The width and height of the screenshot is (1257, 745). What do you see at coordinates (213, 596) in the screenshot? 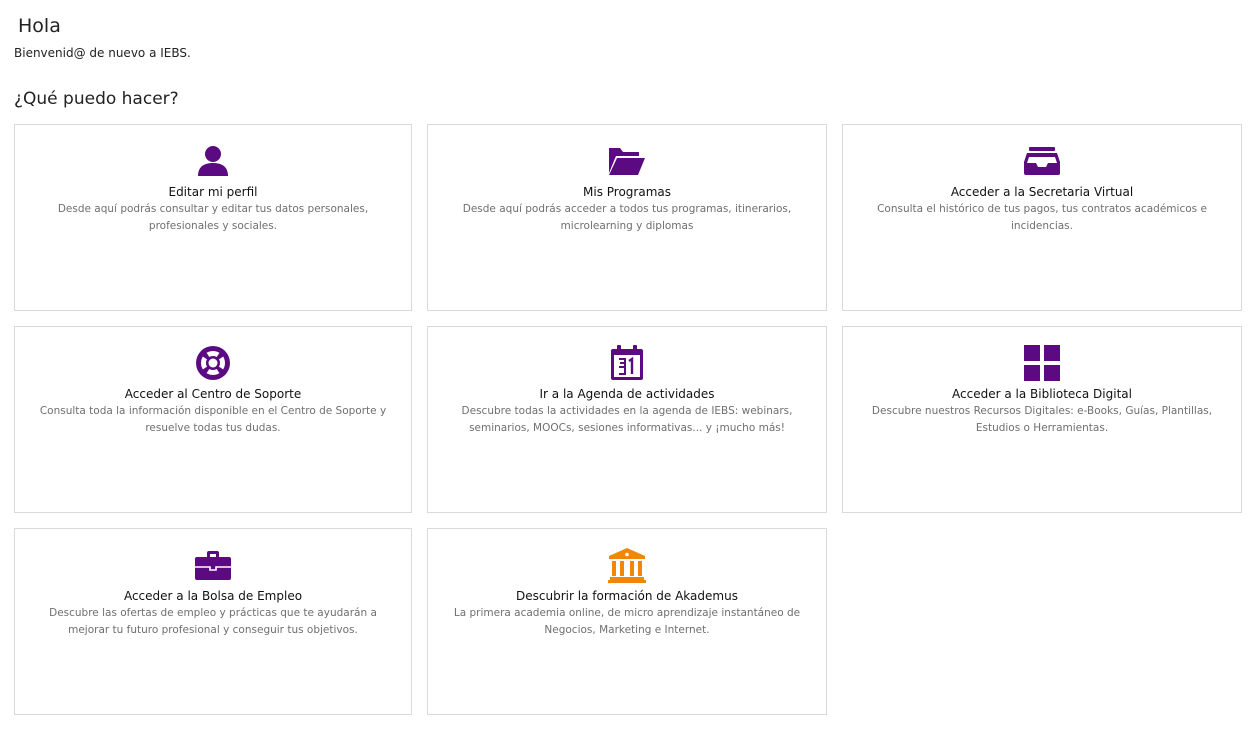
I see `card-title: Acceder a la Bolsa de Empleo` at bounding box center [213, 596].